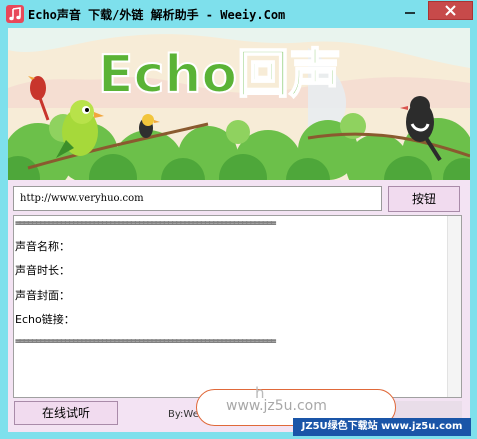 This screenshot has width=477, height=439. Describe the element at coordinates (15, 14) in the screenshot. I see `music-note-icon` at that location.